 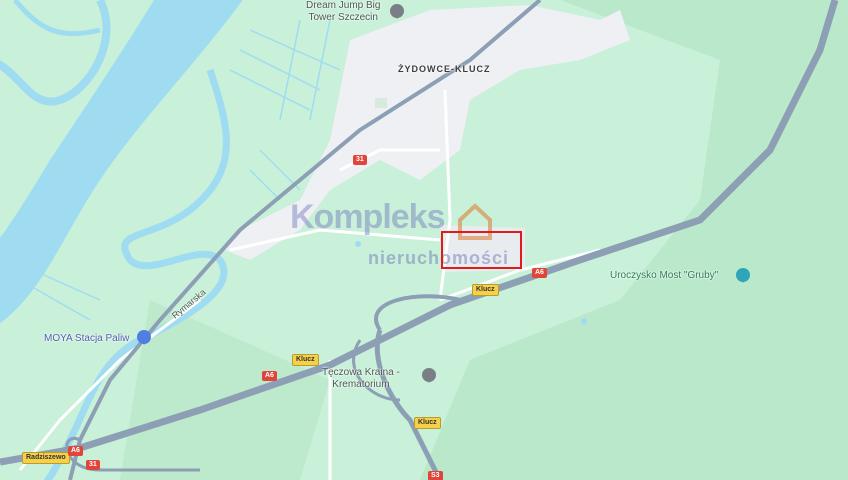 What do you see at coordinates (481, 250) in the screenshot?
I see `selected-plot-outline` at bounding box center [481, 250].